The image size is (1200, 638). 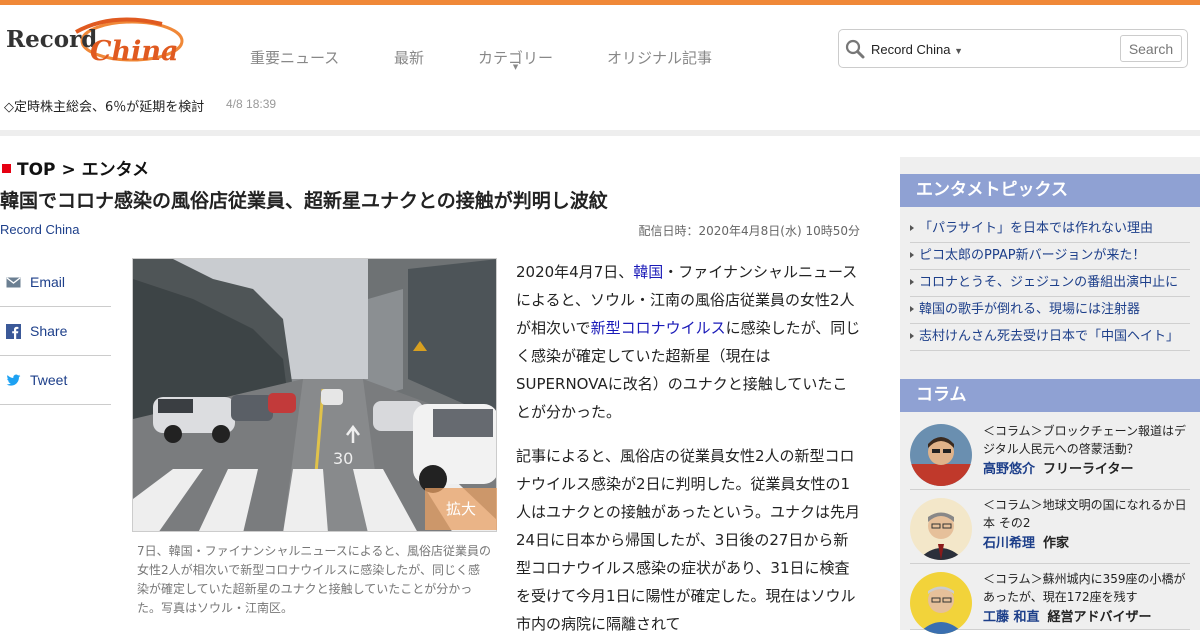 What do you see at coordinates (911, 49) in the screenshot?
I see `search-scope-label: Record China` at bounding box center [911, 49].